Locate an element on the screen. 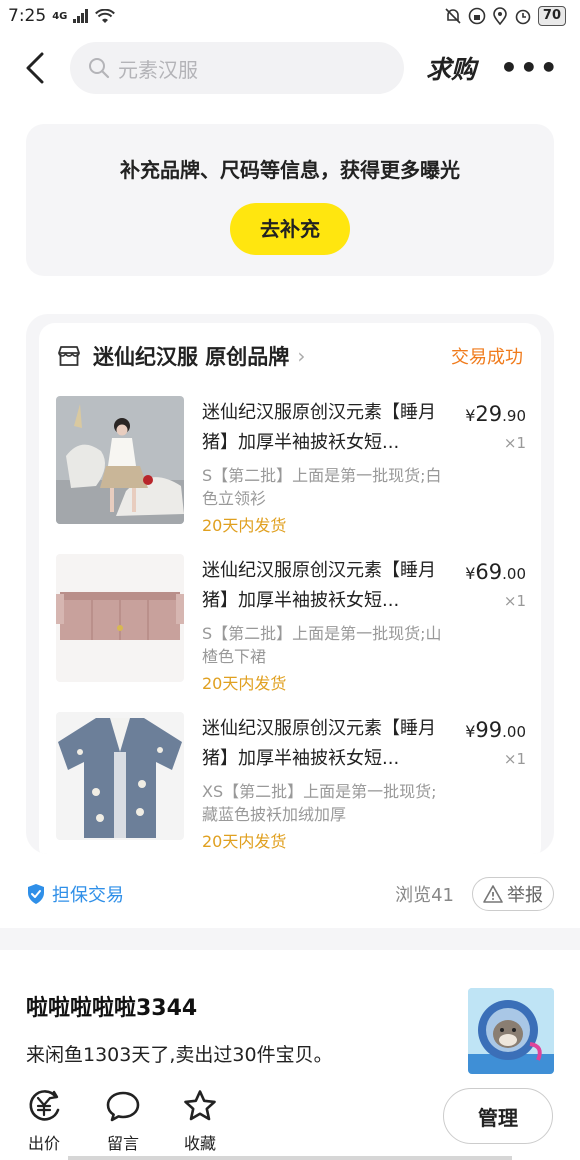 This screenshot has width=580, height=1160. comment-button: 留言 is located at coordinates (123, 1121).